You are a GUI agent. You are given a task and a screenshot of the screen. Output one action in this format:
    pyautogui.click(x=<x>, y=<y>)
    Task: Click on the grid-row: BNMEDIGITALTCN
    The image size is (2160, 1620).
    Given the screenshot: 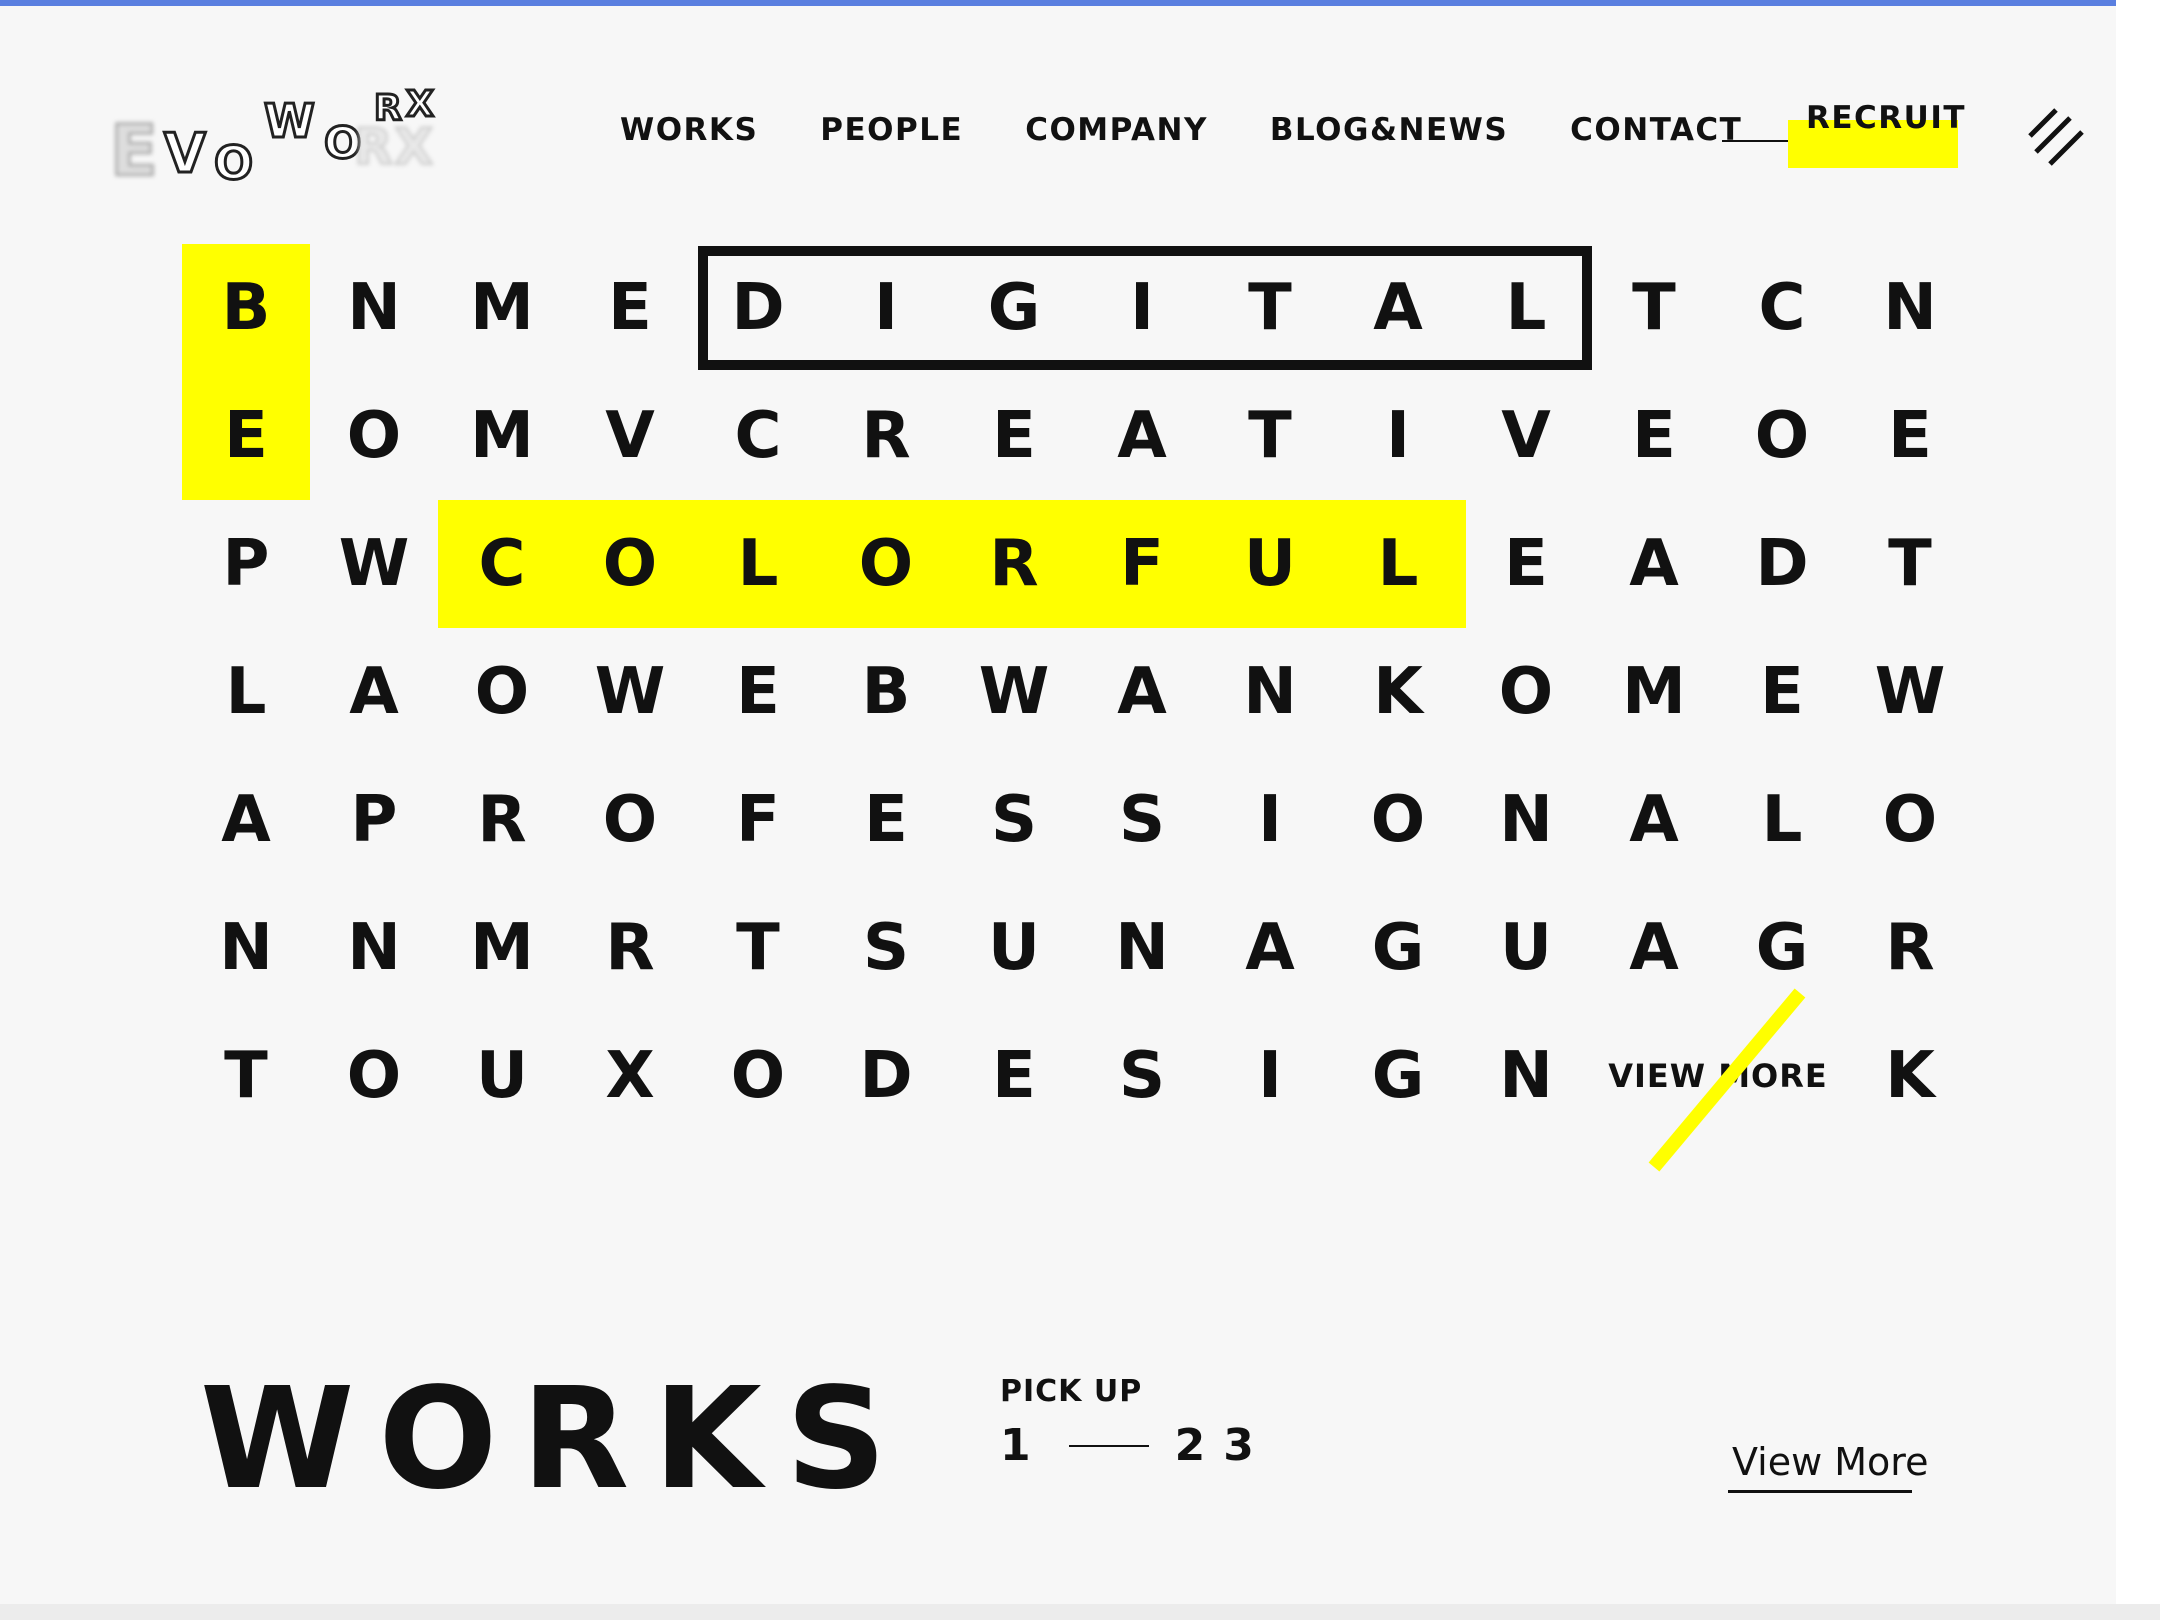 What is the action you would take?
    pyautogui.click(x=1079, y=308)
    